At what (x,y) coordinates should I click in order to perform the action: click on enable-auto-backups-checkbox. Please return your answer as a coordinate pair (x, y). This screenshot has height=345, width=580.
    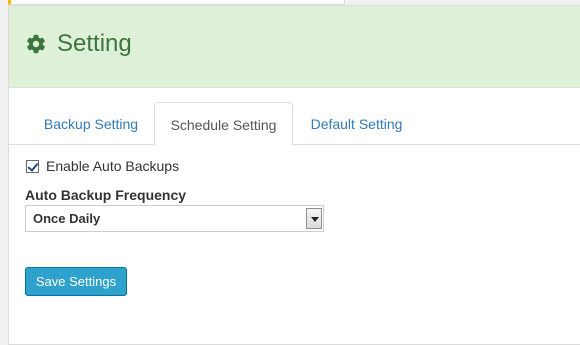
    Looking at the image, I should click on (32, 166).